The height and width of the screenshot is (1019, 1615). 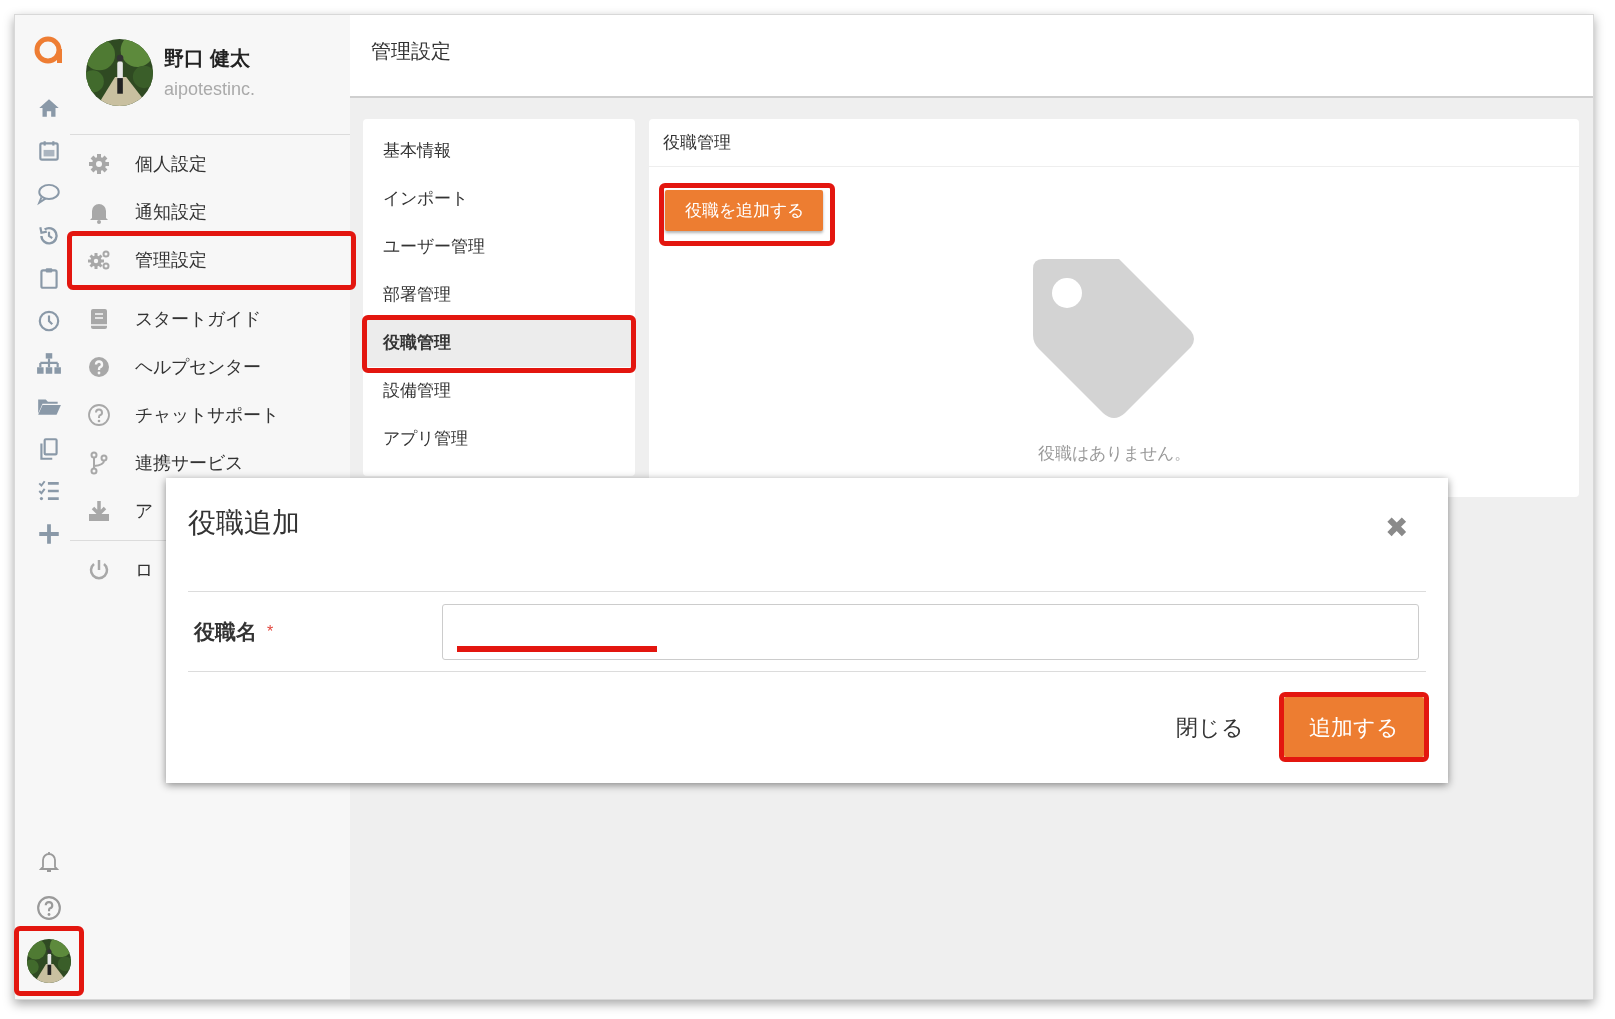 I want to click on download-icon, so click(x=99, y=511).